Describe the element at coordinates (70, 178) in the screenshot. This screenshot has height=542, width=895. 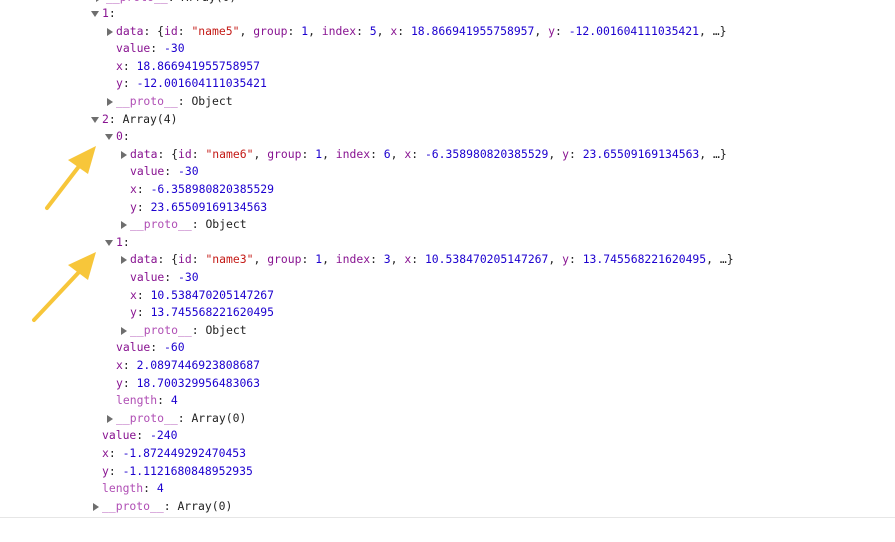
I see `annotation-arrow-upper` at that location.